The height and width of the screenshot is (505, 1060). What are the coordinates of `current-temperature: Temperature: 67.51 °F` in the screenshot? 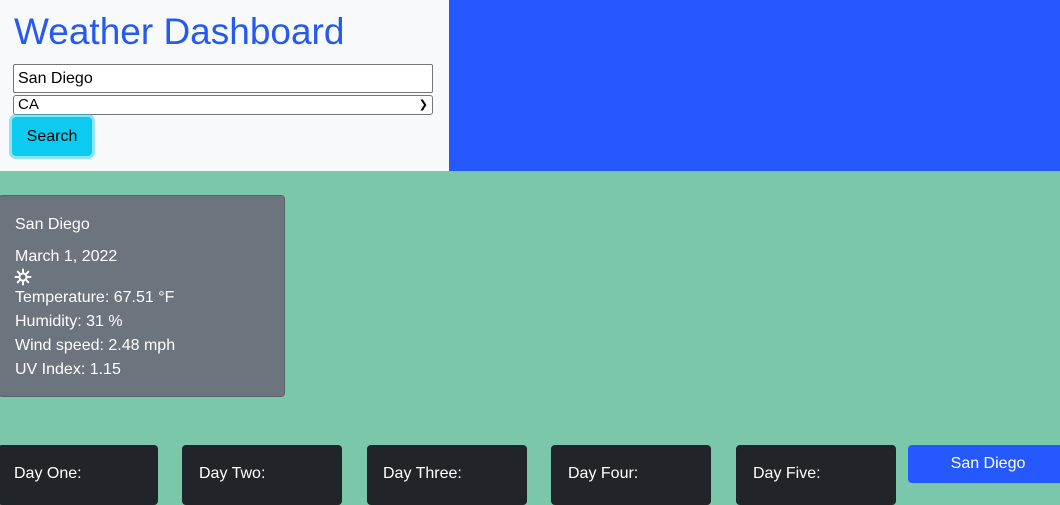 It's located at (95, 297).